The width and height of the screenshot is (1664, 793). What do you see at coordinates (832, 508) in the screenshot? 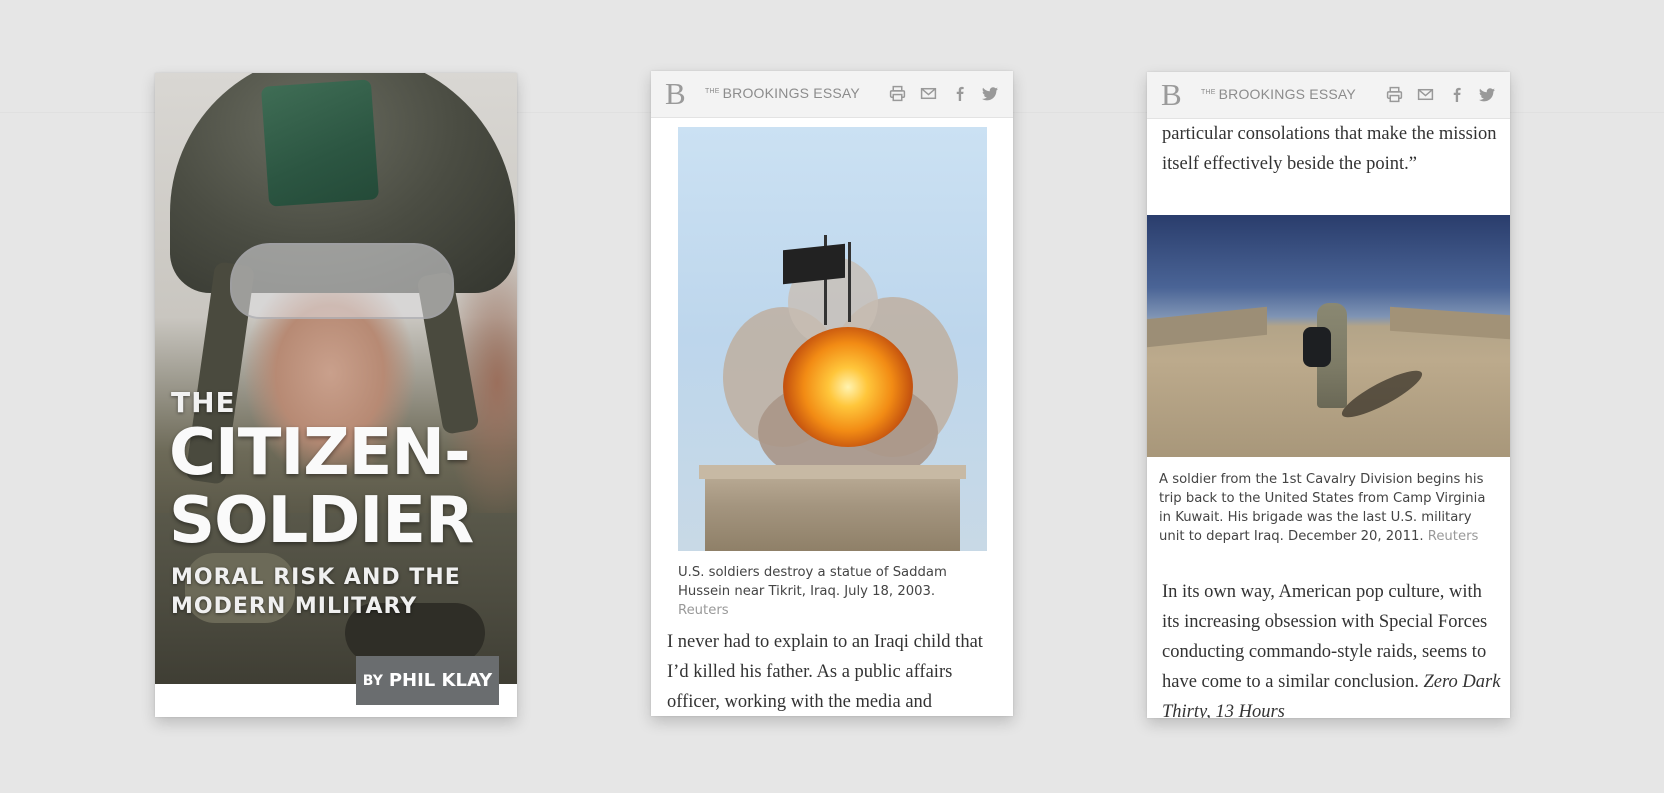
I see `tower-building` at bounding box center [832, 508].